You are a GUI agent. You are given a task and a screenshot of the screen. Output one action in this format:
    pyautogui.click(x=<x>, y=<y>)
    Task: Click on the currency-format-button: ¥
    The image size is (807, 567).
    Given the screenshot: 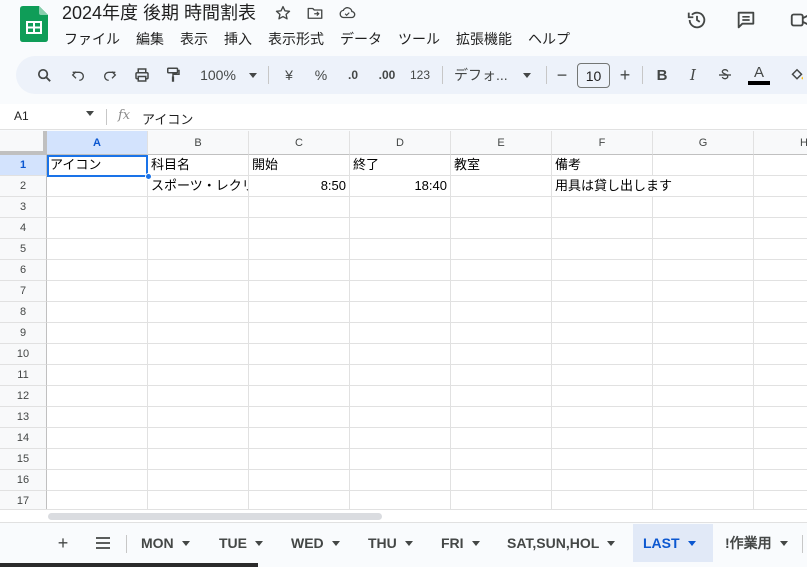 What is the action you would take?
    pyautogui.click(x=289, y=75)
    